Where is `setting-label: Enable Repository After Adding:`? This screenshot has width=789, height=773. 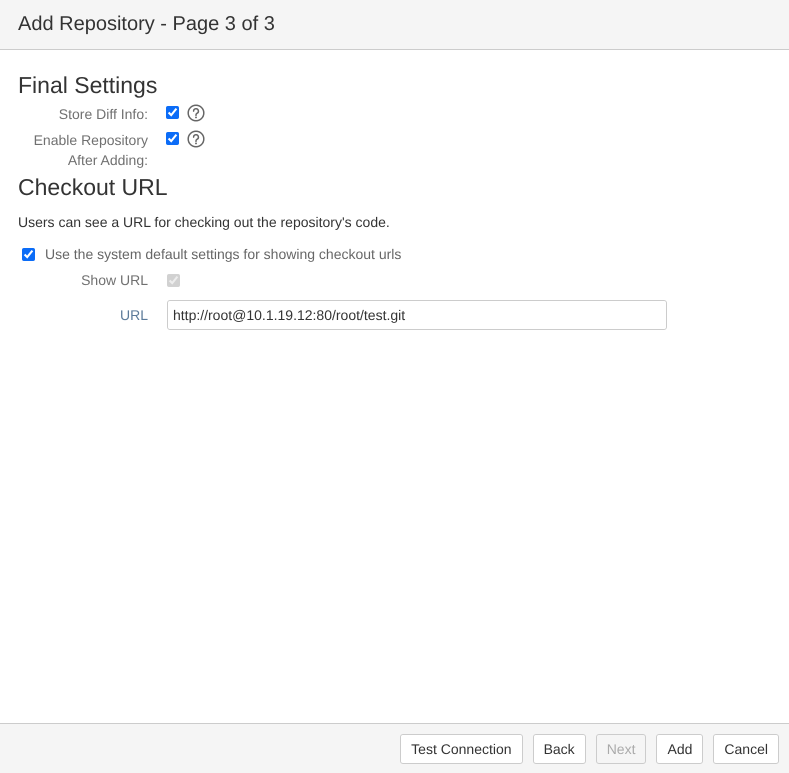 setting-label: Enable Repository After Adding: is located at coordinates (90, 150).